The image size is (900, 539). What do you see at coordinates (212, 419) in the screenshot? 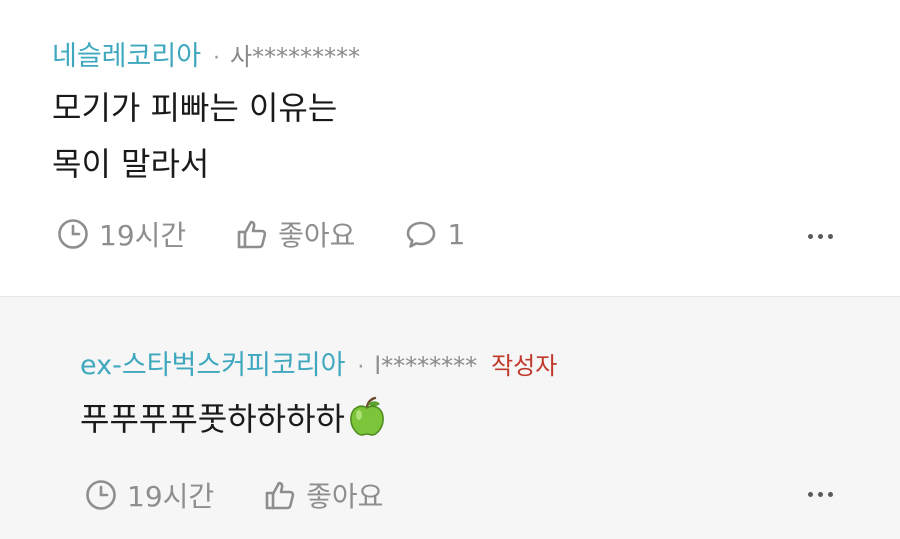
I see `comment-body-text: 푸푸푸푸풋하하하하` at bounding box center [212, 419].